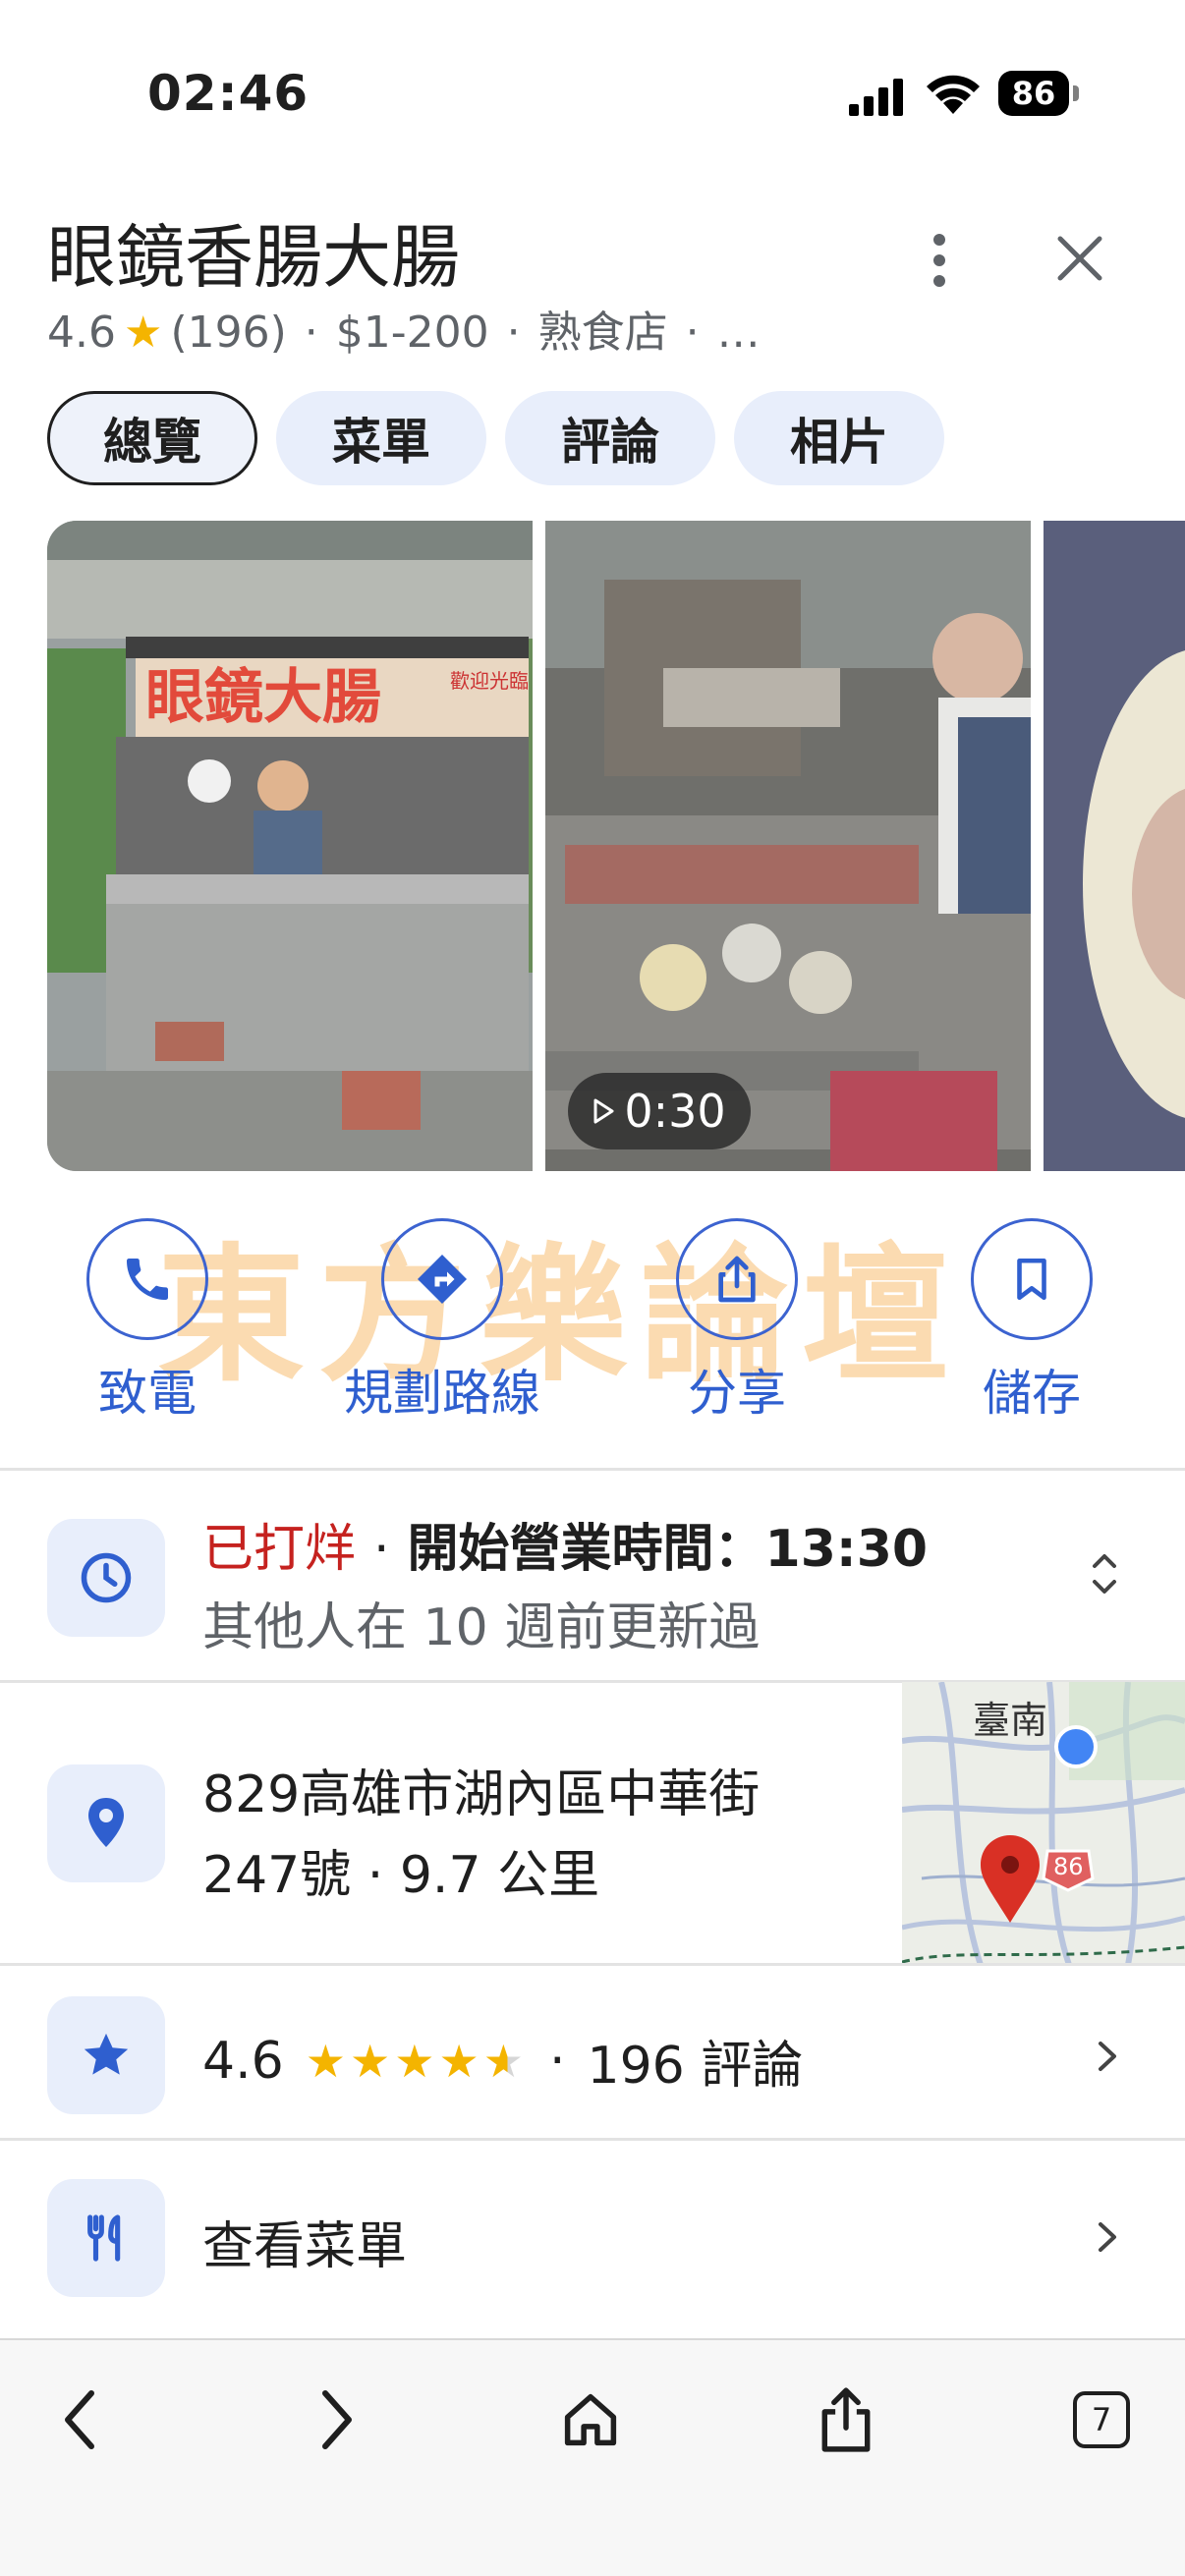 This screenshot has height=2576, width=1185. I want to click on expand-icon, so click(1104, 1573).